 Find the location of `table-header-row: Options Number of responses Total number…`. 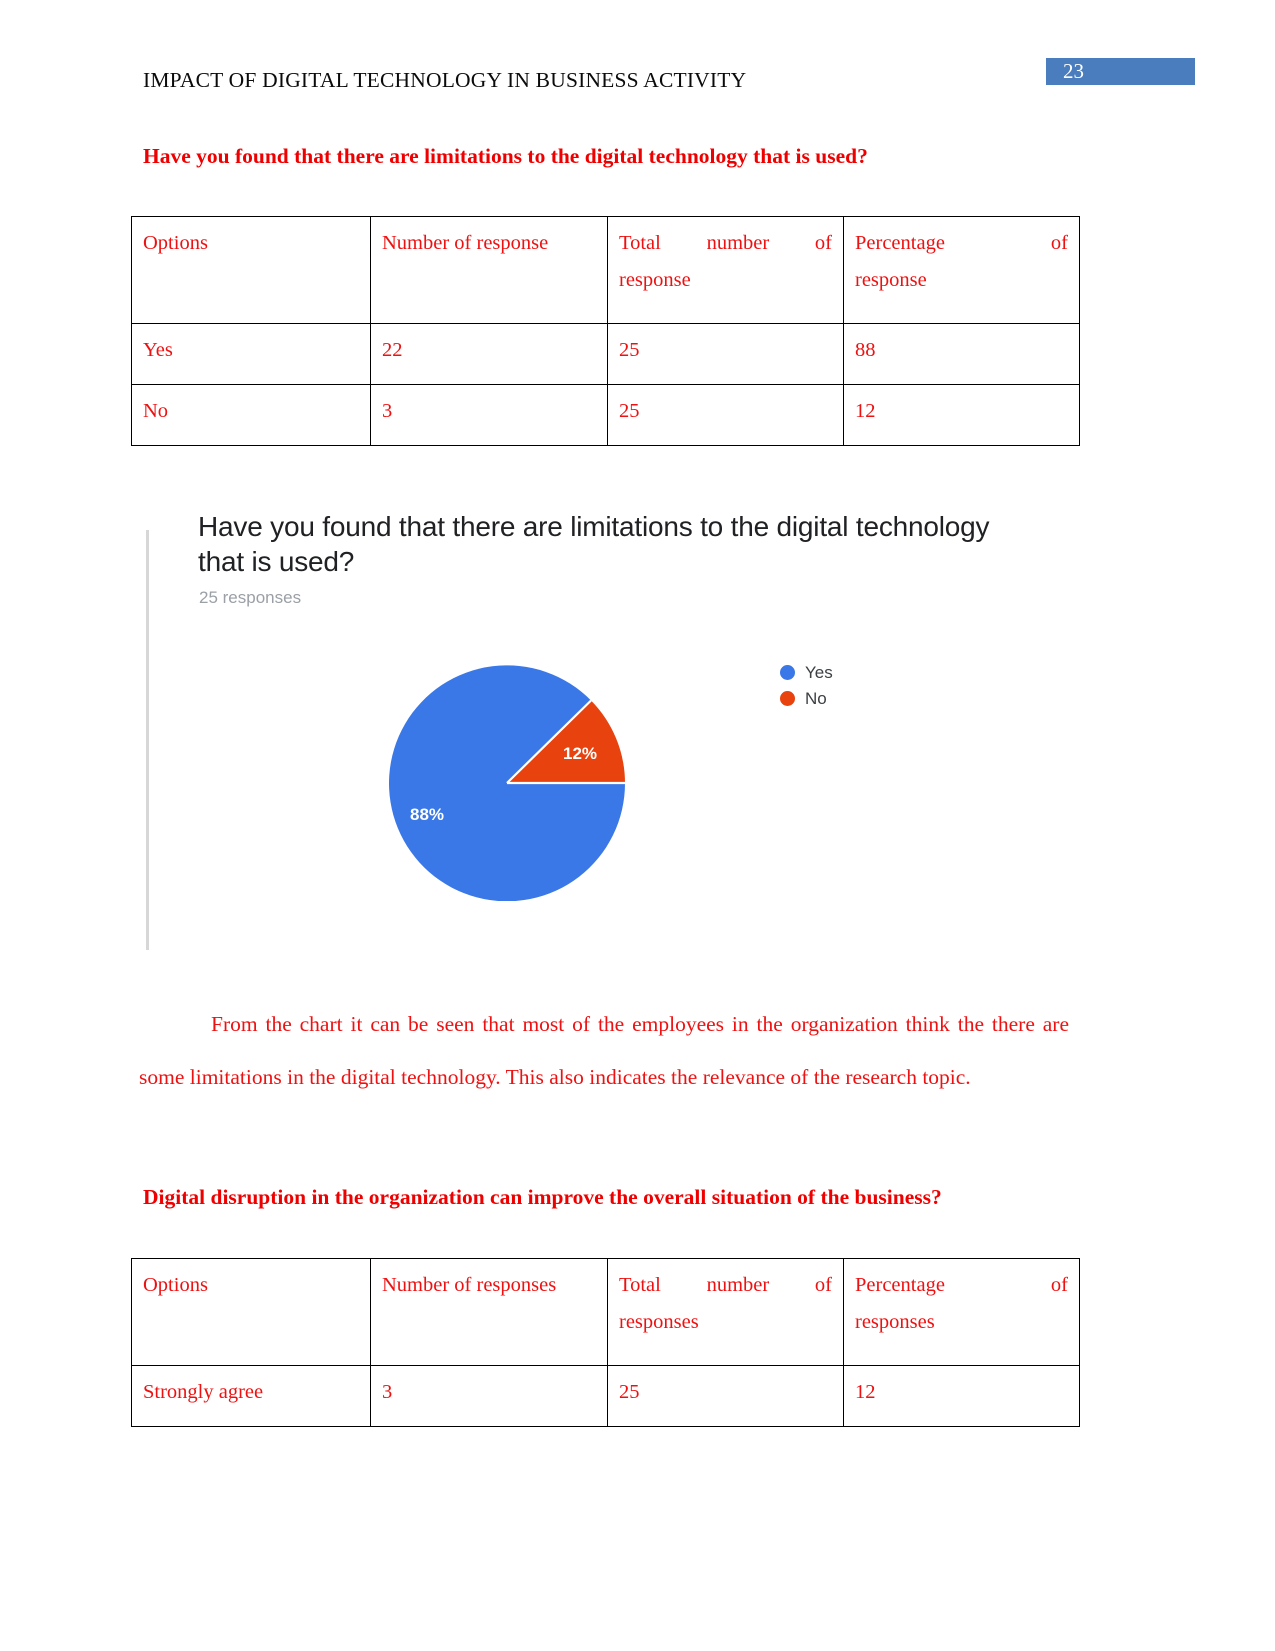

table-header-row: Options Number of responses Total number… is located at coordinates (605, 1312).